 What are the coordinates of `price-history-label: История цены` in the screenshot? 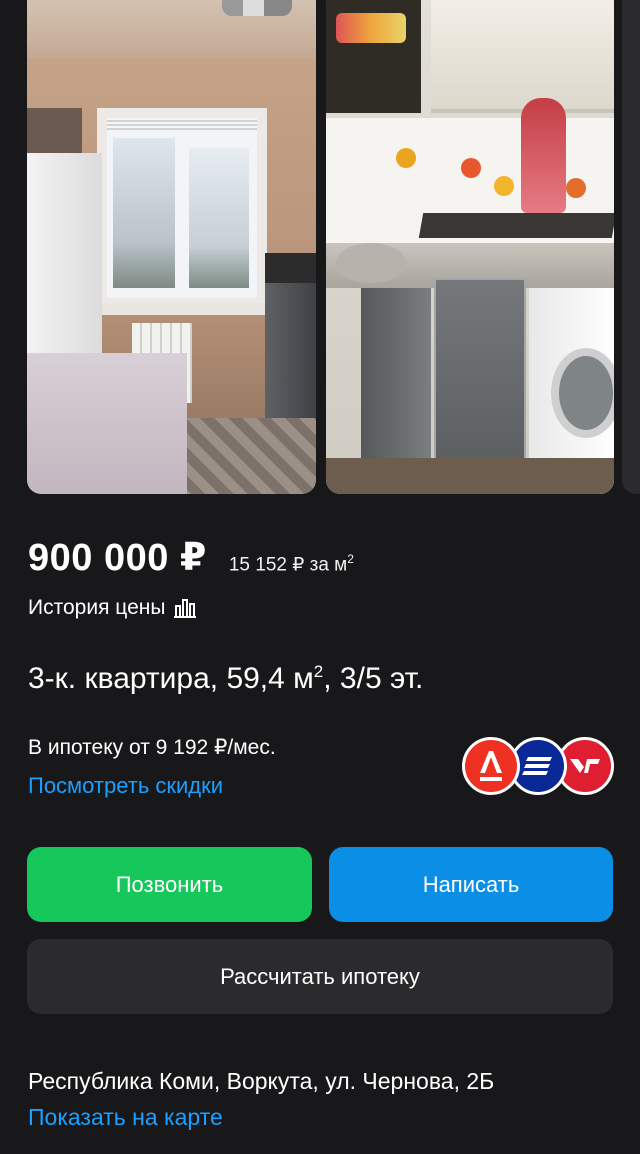 It's located at (97, 607).